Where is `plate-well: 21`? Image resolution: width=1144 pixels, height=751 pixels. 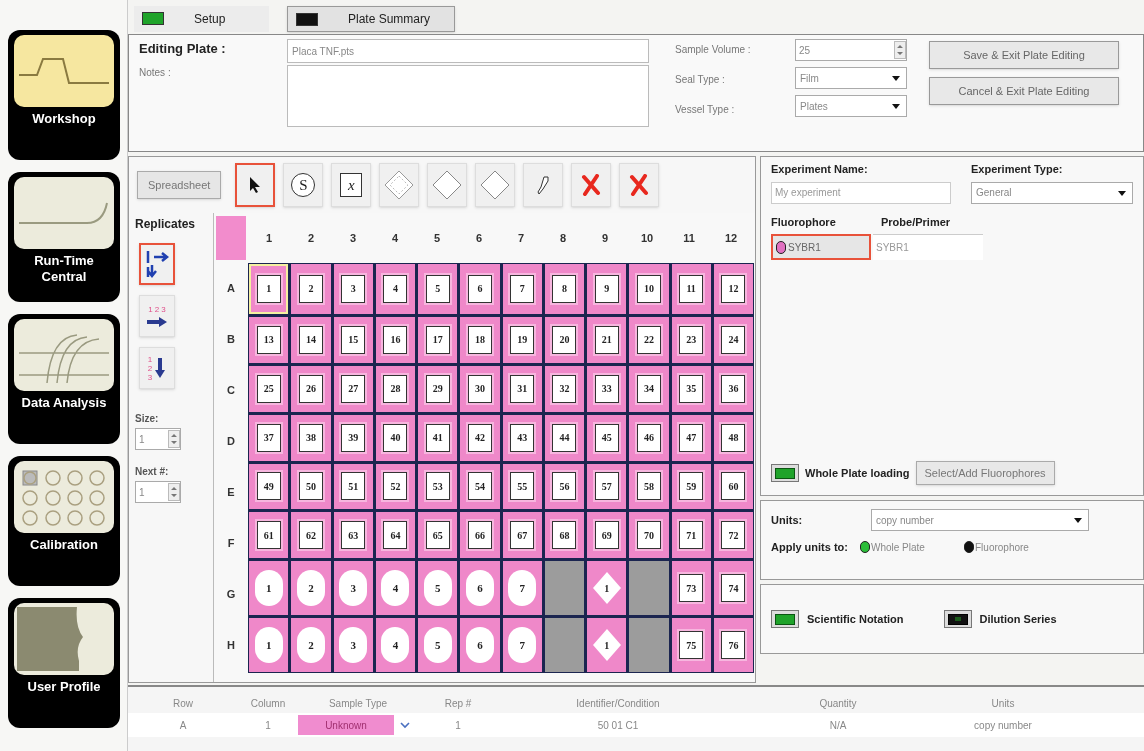 plate-well: 21 is located at coordinates (607, 339).